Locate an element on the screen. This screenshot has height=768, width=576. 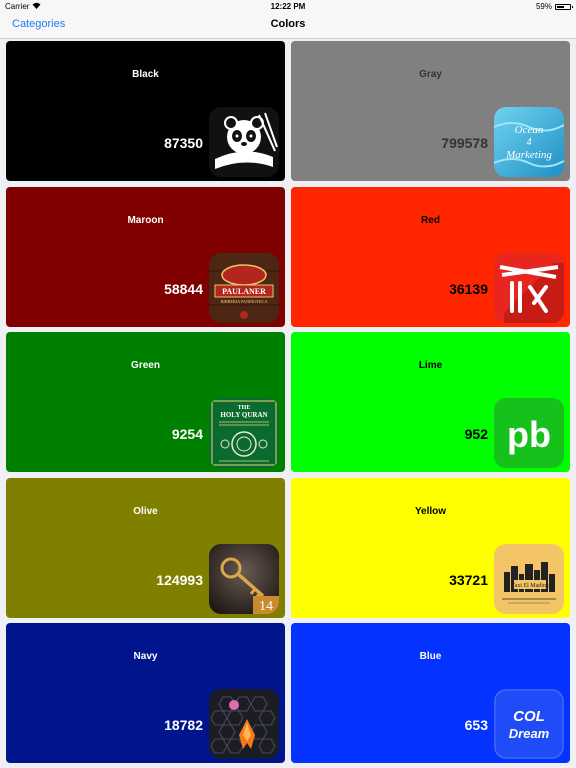
tile-gray: Gray 799578 Ocean 4 Marketing is located at coordinates (430, 111).